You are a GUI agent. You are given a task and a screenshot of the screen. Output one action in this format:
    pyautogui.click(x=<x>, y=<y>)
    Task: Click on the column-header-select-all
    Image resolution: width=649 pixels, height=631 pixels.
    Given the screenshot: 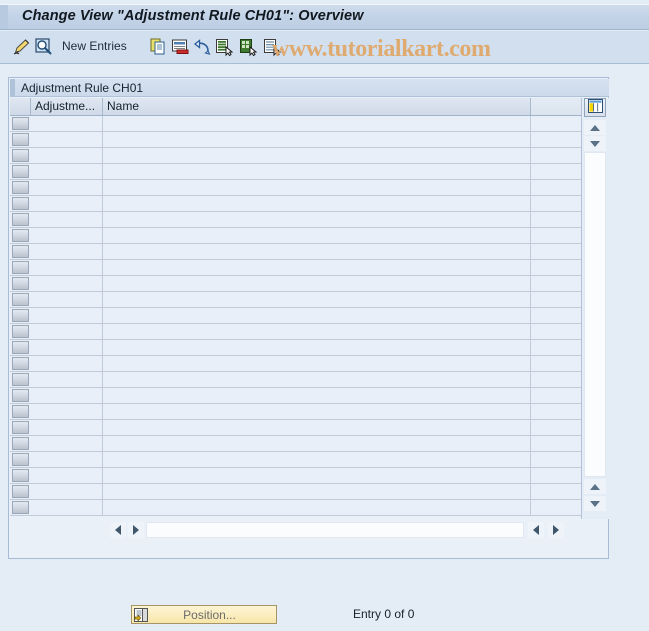 What is the action you would take?
    pyautogui.click(x=20, y=106)
    